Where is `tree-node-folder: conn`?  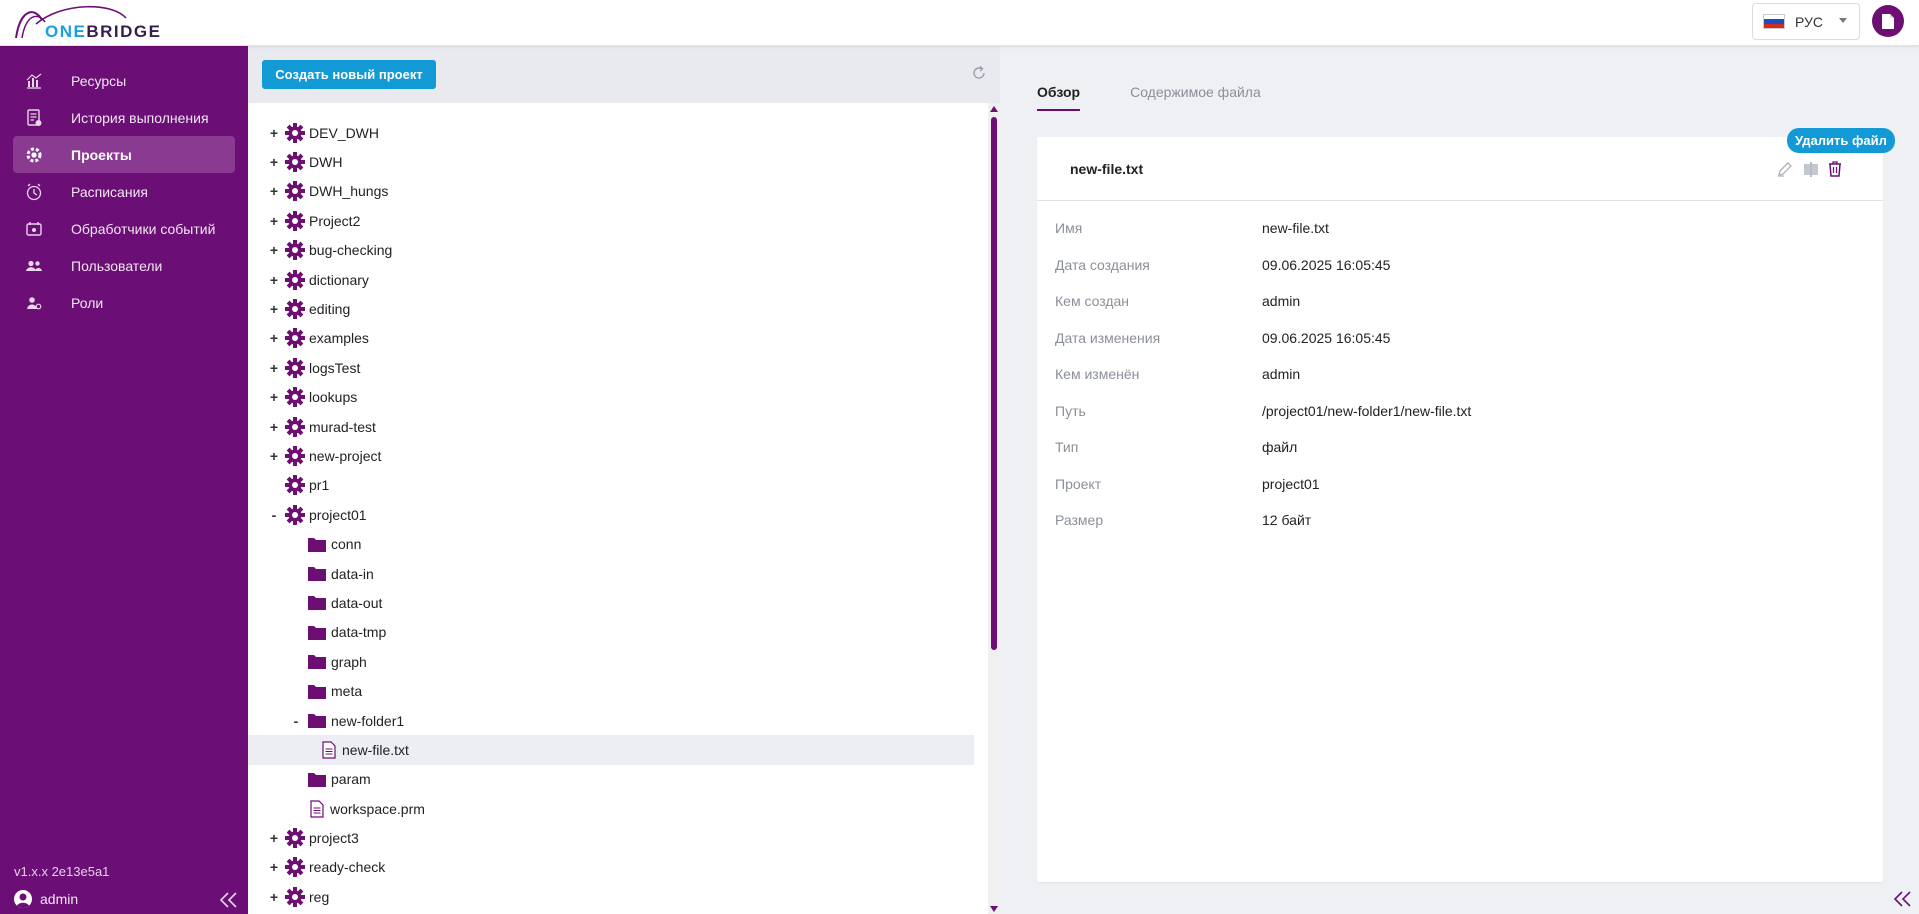
tree-node-folder: conn is located at coordinates (618, 543).